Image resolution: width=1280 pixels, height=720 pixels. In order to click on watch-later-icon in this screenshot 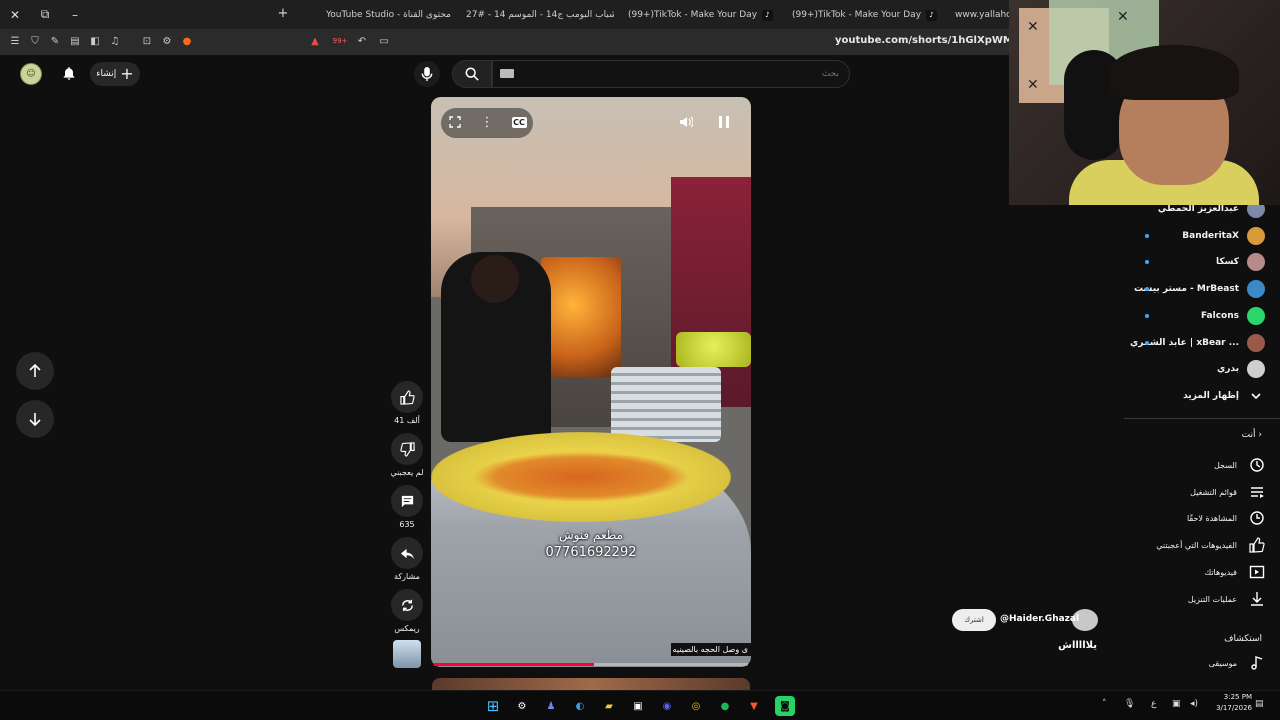, I will do `click(1257, 518)`.